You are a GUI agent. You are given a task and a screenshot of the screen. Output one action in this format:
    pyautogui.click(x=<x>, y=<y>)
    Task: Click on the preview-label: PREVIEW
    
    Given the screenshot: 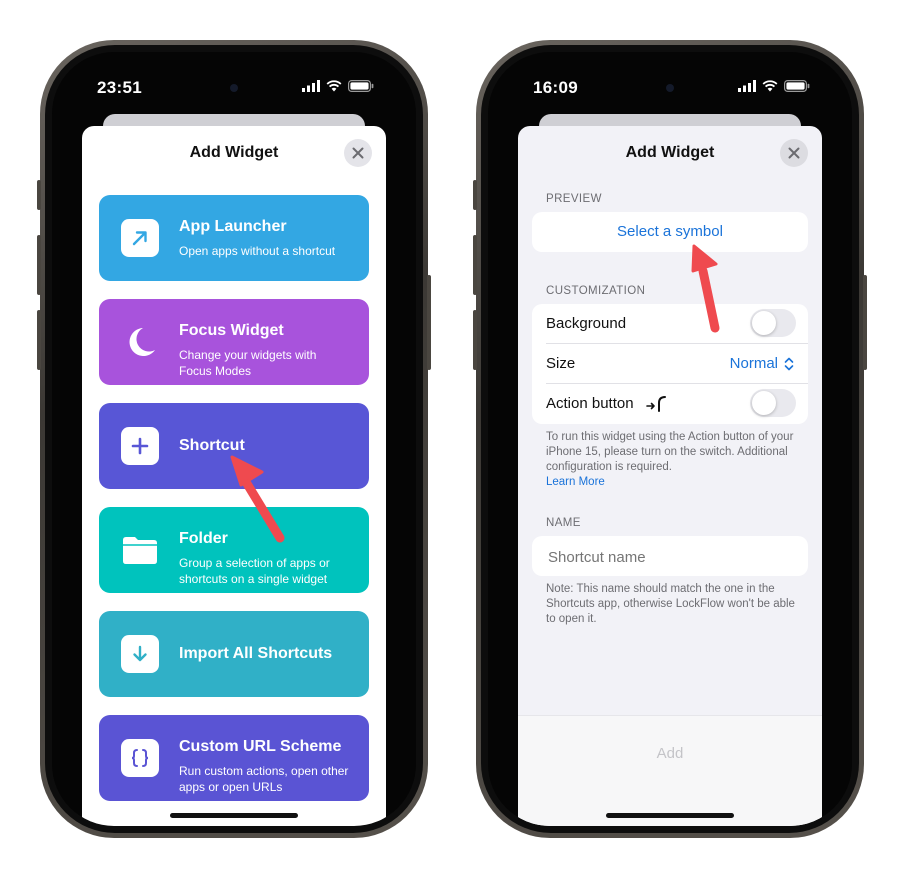 What is the action you would take?
    pyautogui.click(x=574, y=199)
    